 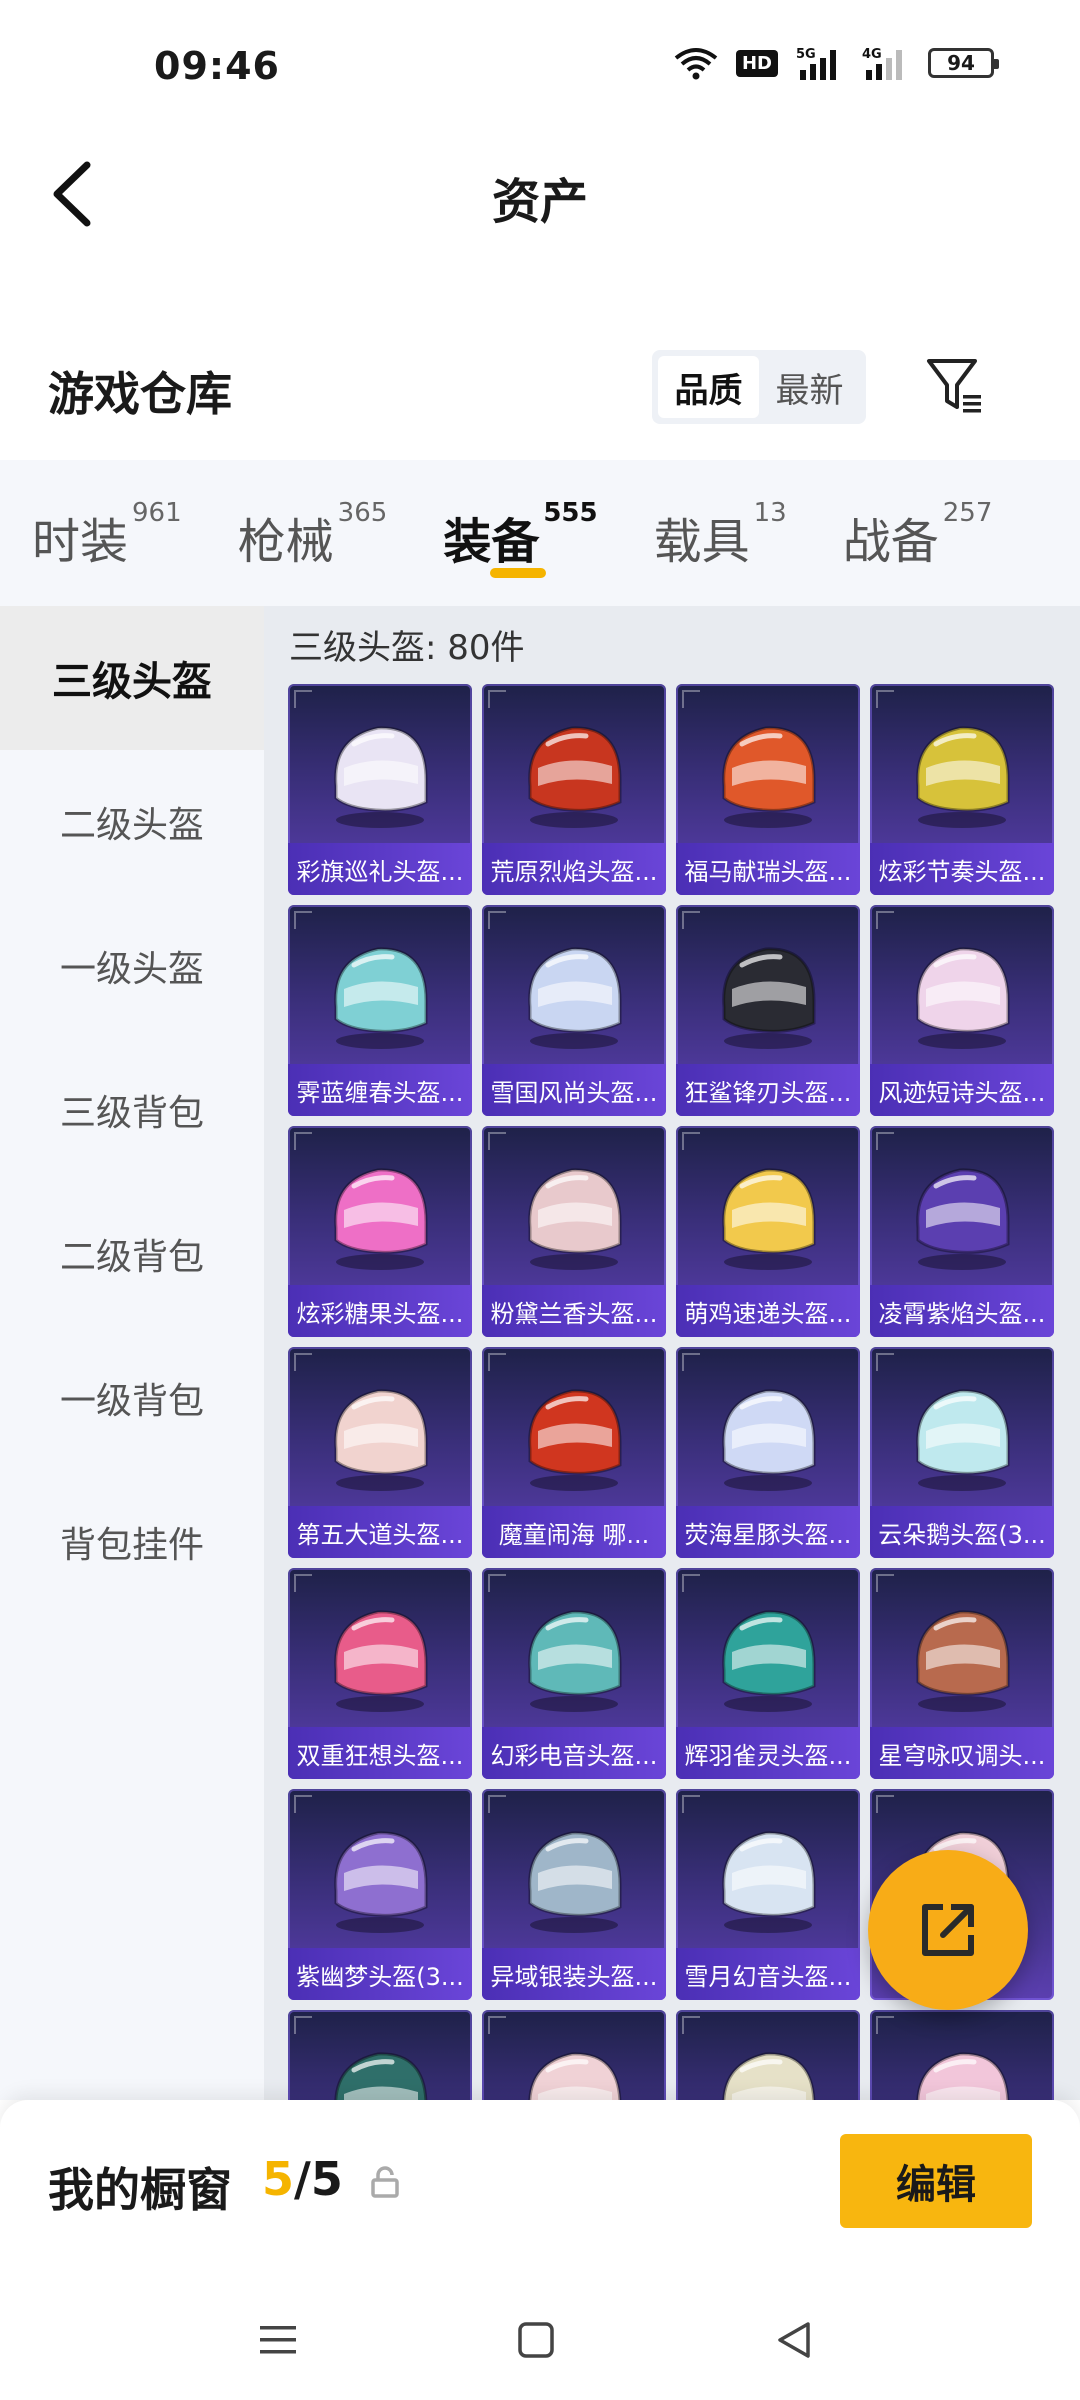 I want to click on edit-button: 编辑, so click(x=936, y=2181).